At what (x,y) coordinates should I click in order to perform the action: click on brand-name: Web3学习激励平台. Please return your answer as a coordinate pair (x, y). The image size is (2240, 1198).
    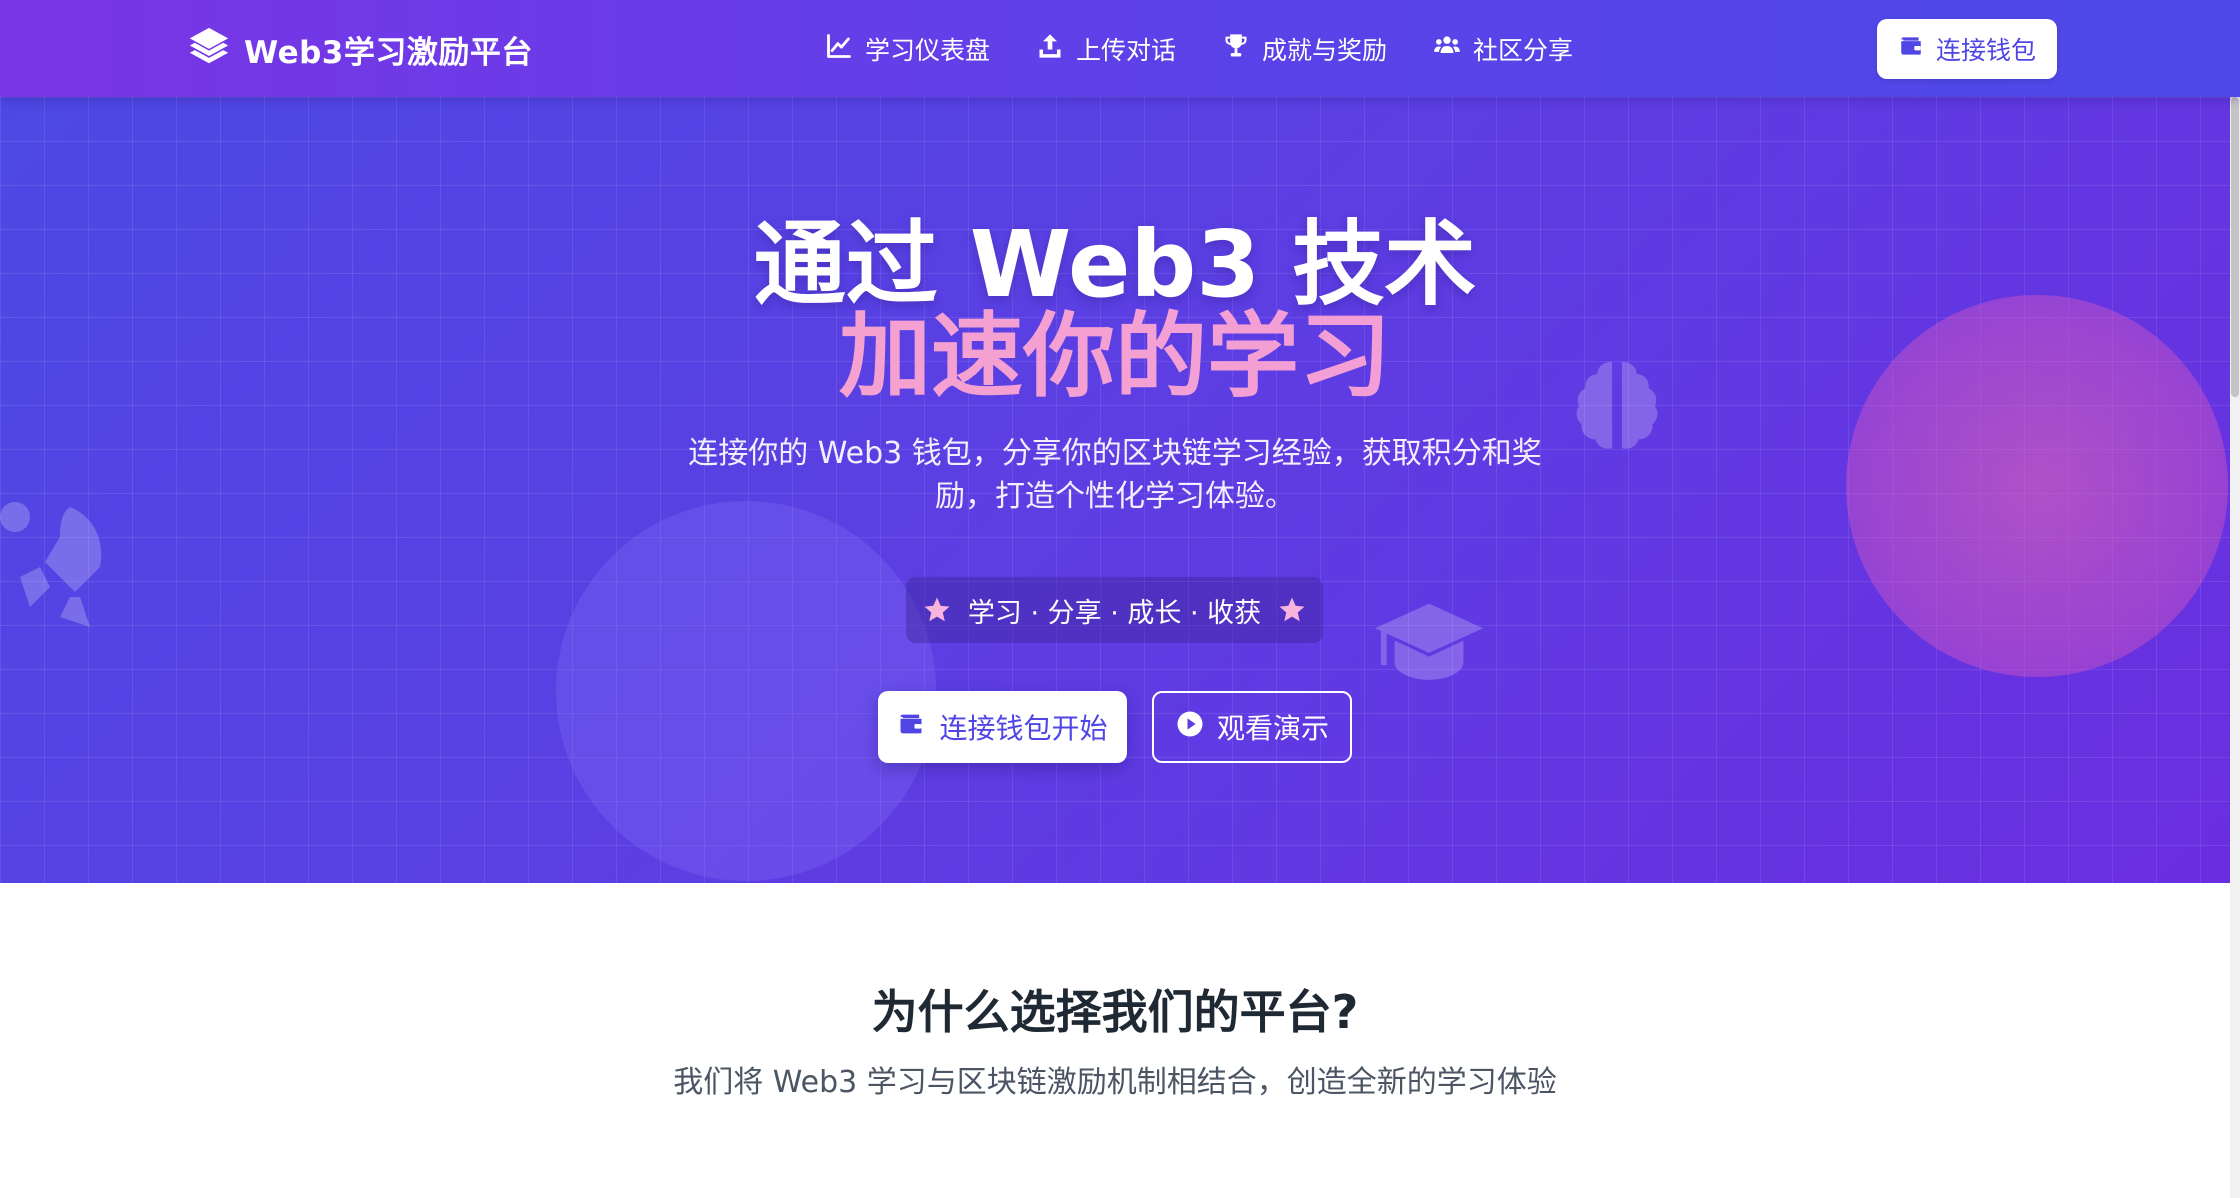
    Looking at the image, I should click on (388, 52).